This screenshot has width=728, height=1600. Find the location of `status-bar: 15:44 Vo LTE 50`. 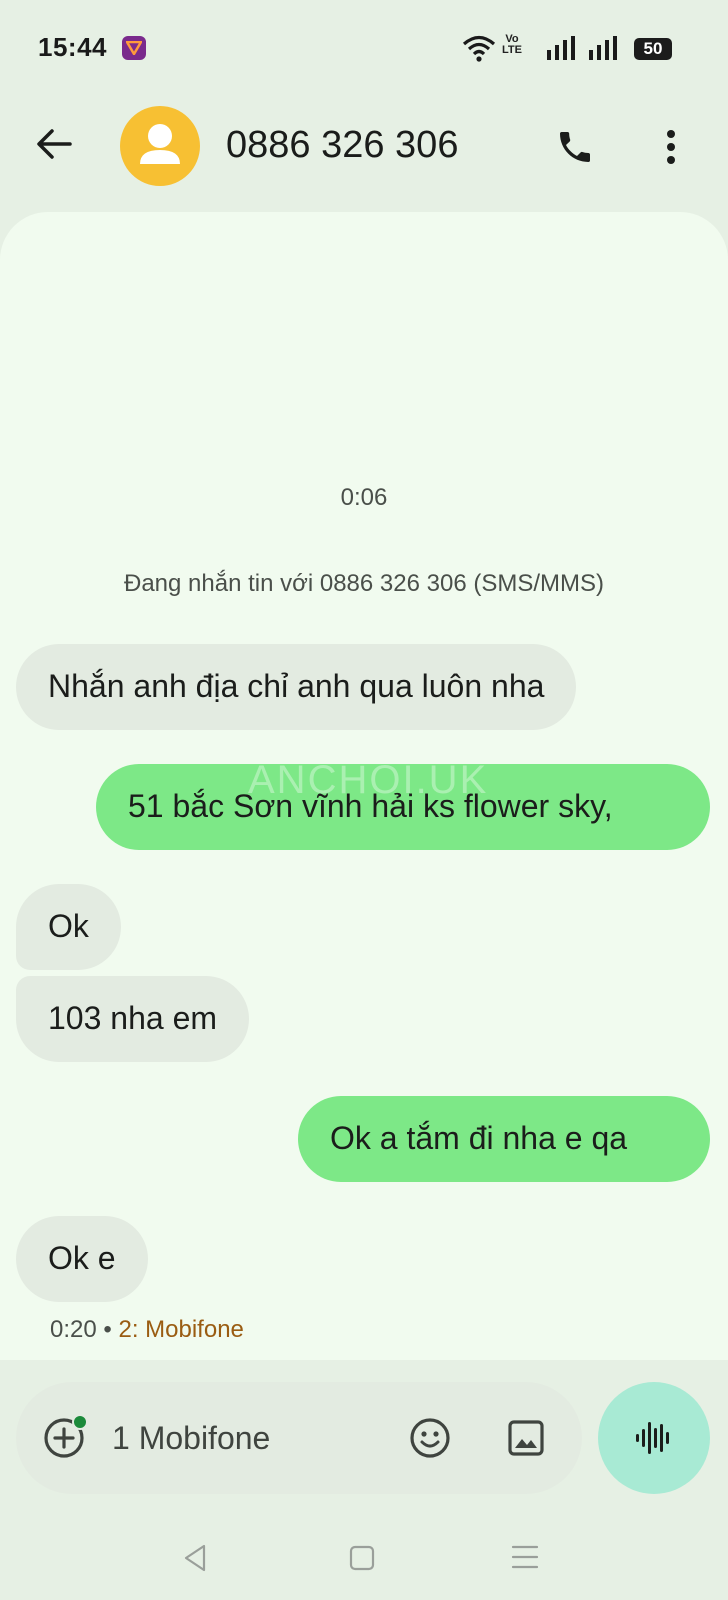

status-bar: 15:44 Vo LTE 50 is located at coordinates (364, 48).